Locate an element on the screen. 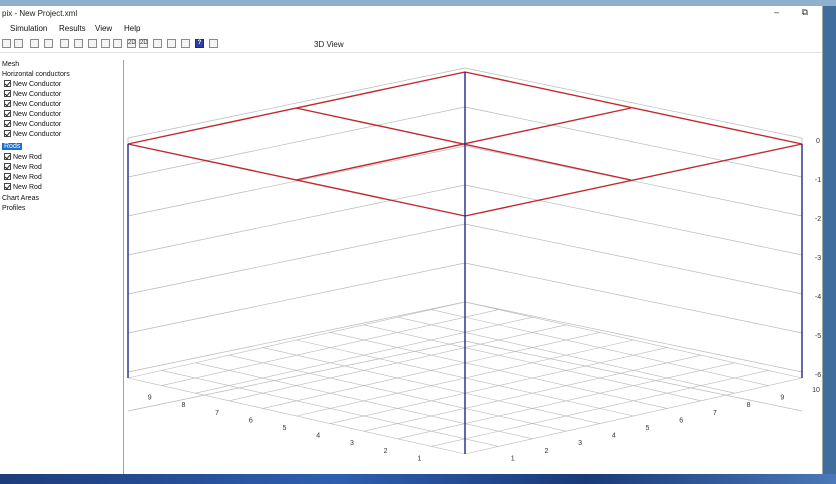 The width and height of the screenshot is (836, 484). window-title: pix - New Project.xml is located at coordinates (40, 13).